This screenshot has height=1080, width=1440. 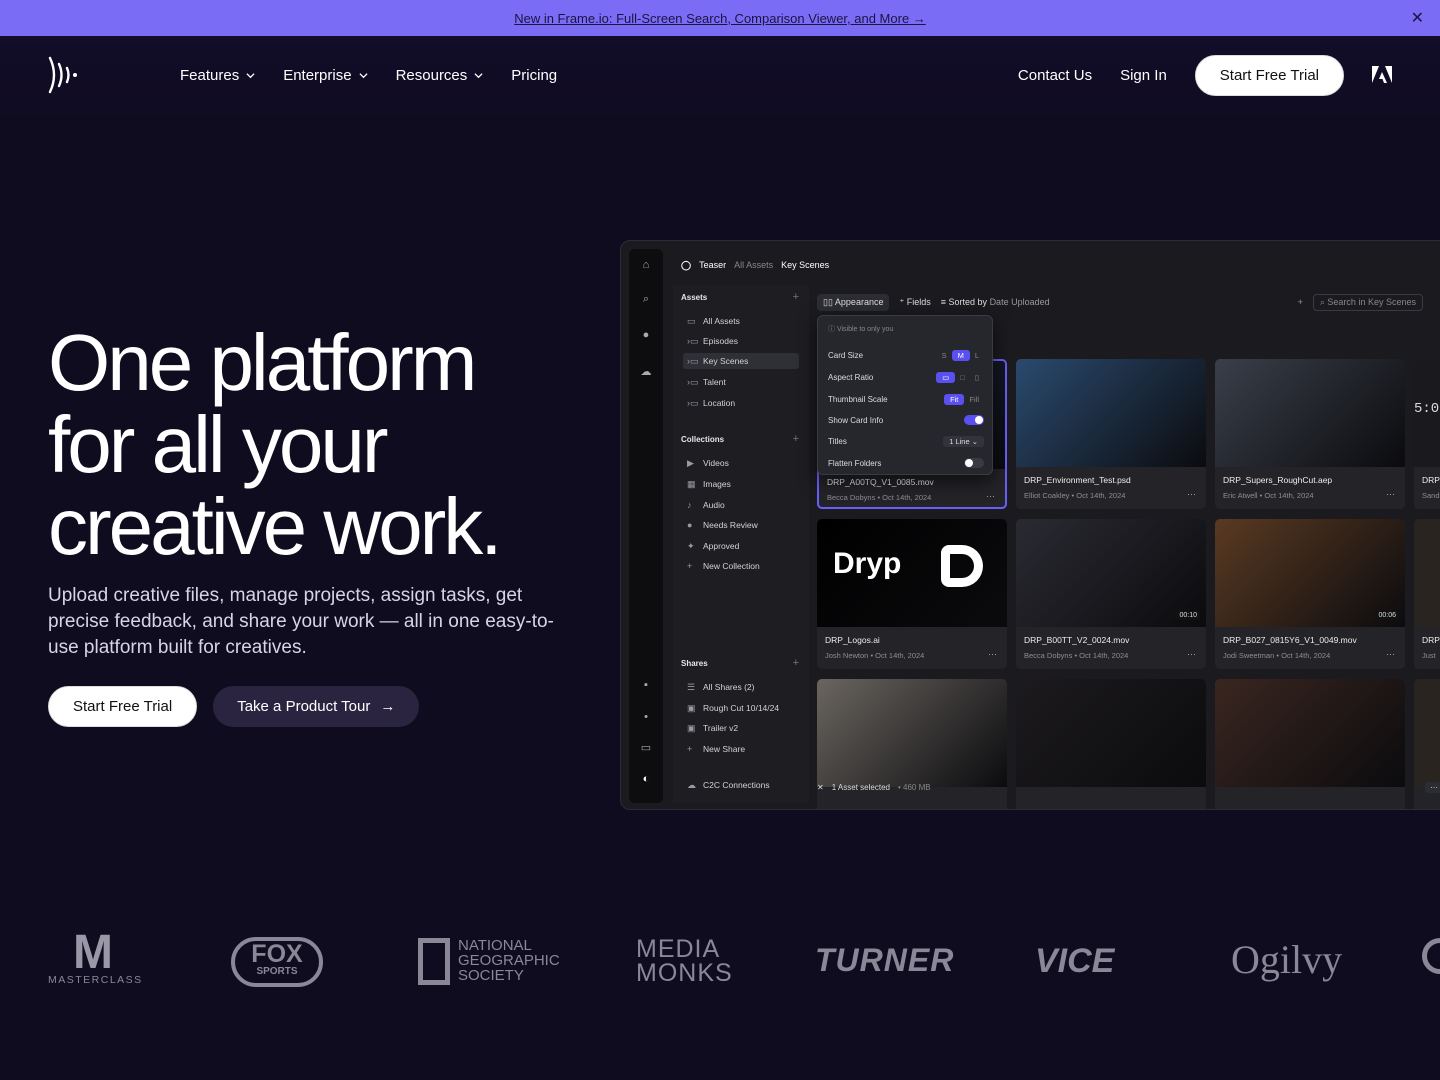 I want to click on sidebar-item-c2c: ☁ C2C Connections, so click(x=743, y=785).